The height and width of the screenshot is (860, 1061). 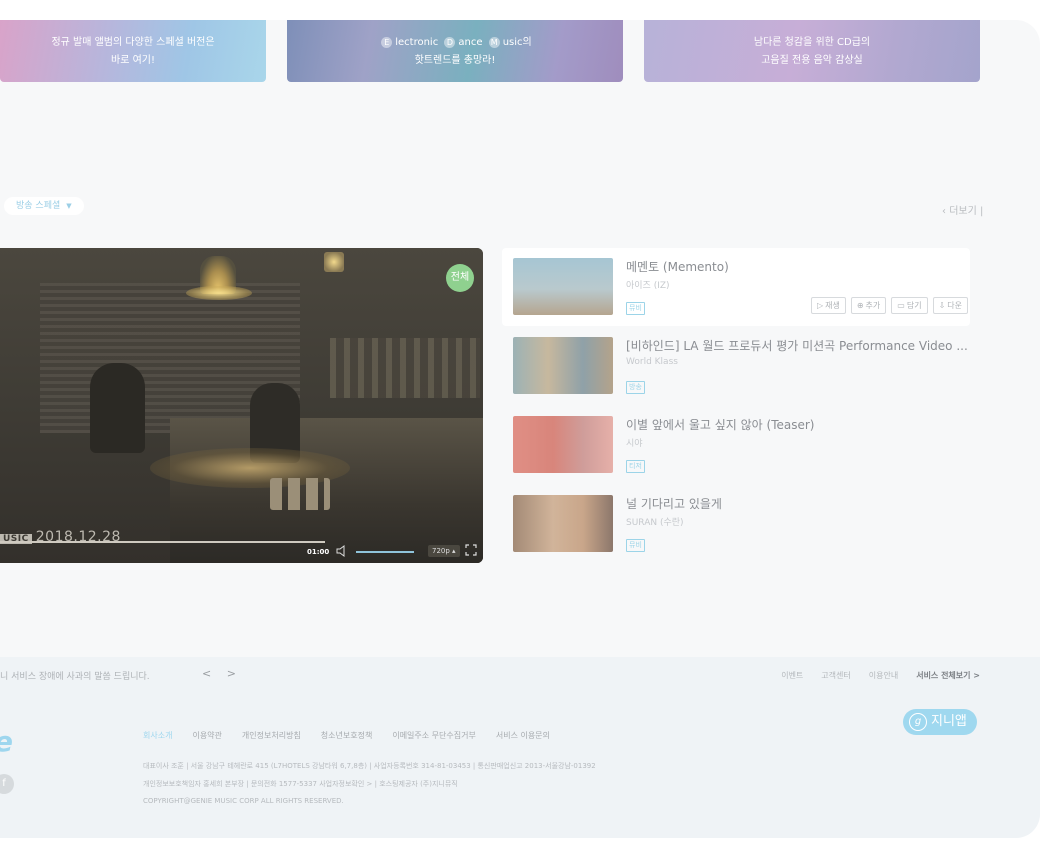 What do you see at coordinates (471, 550) in the screenshot?
I see `fullscreen-icon` at bounding box center [471, 550].